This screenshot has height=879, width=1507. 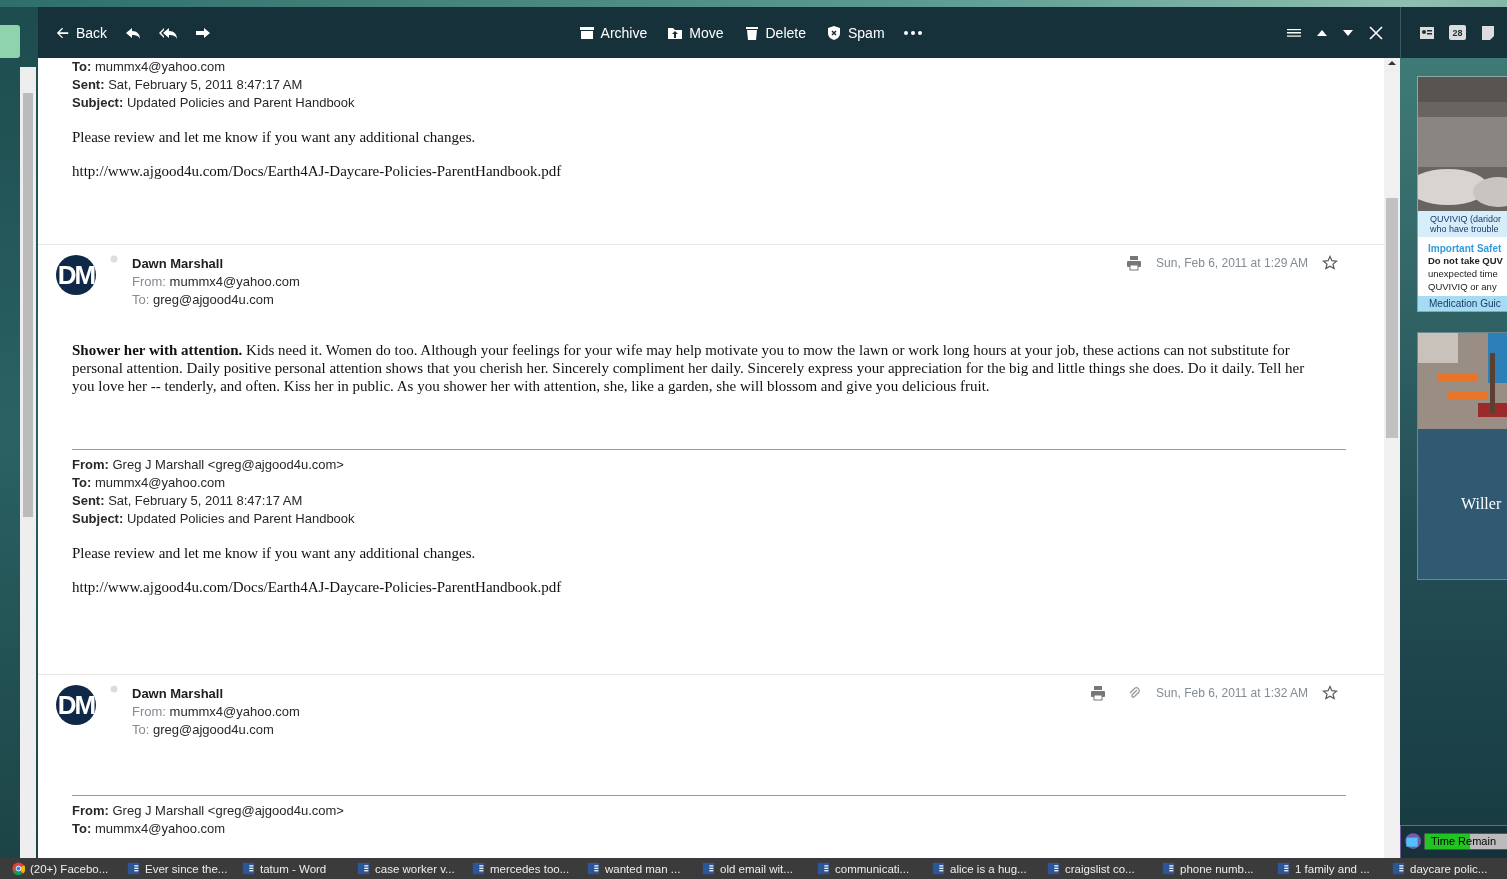 I want to click on ad-caption: QUVIVIQ (daridor who have trouble, so click(x=1462, y=224).